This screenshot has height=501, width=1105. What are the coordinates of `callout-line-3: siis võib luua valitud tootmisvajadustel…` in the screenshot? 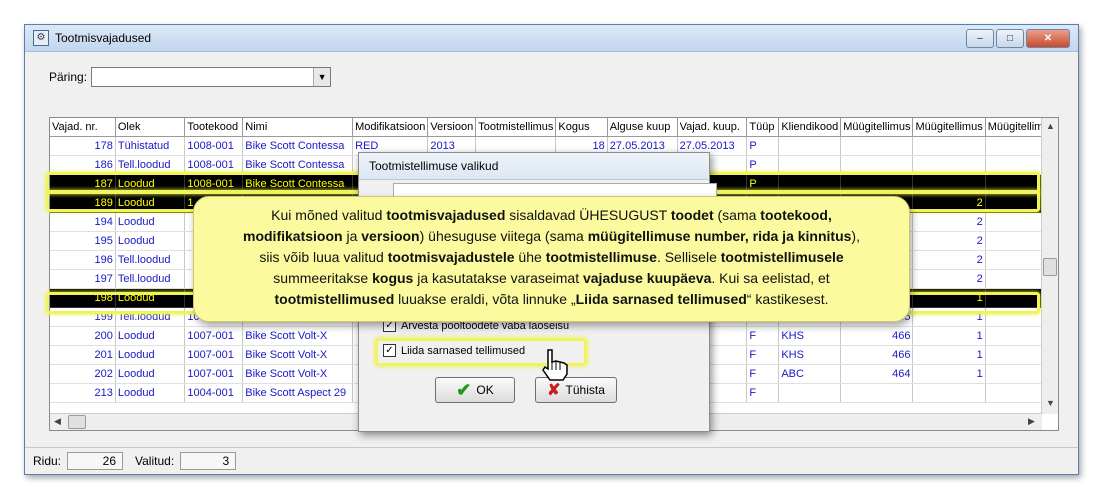 It's located at (551, 257).